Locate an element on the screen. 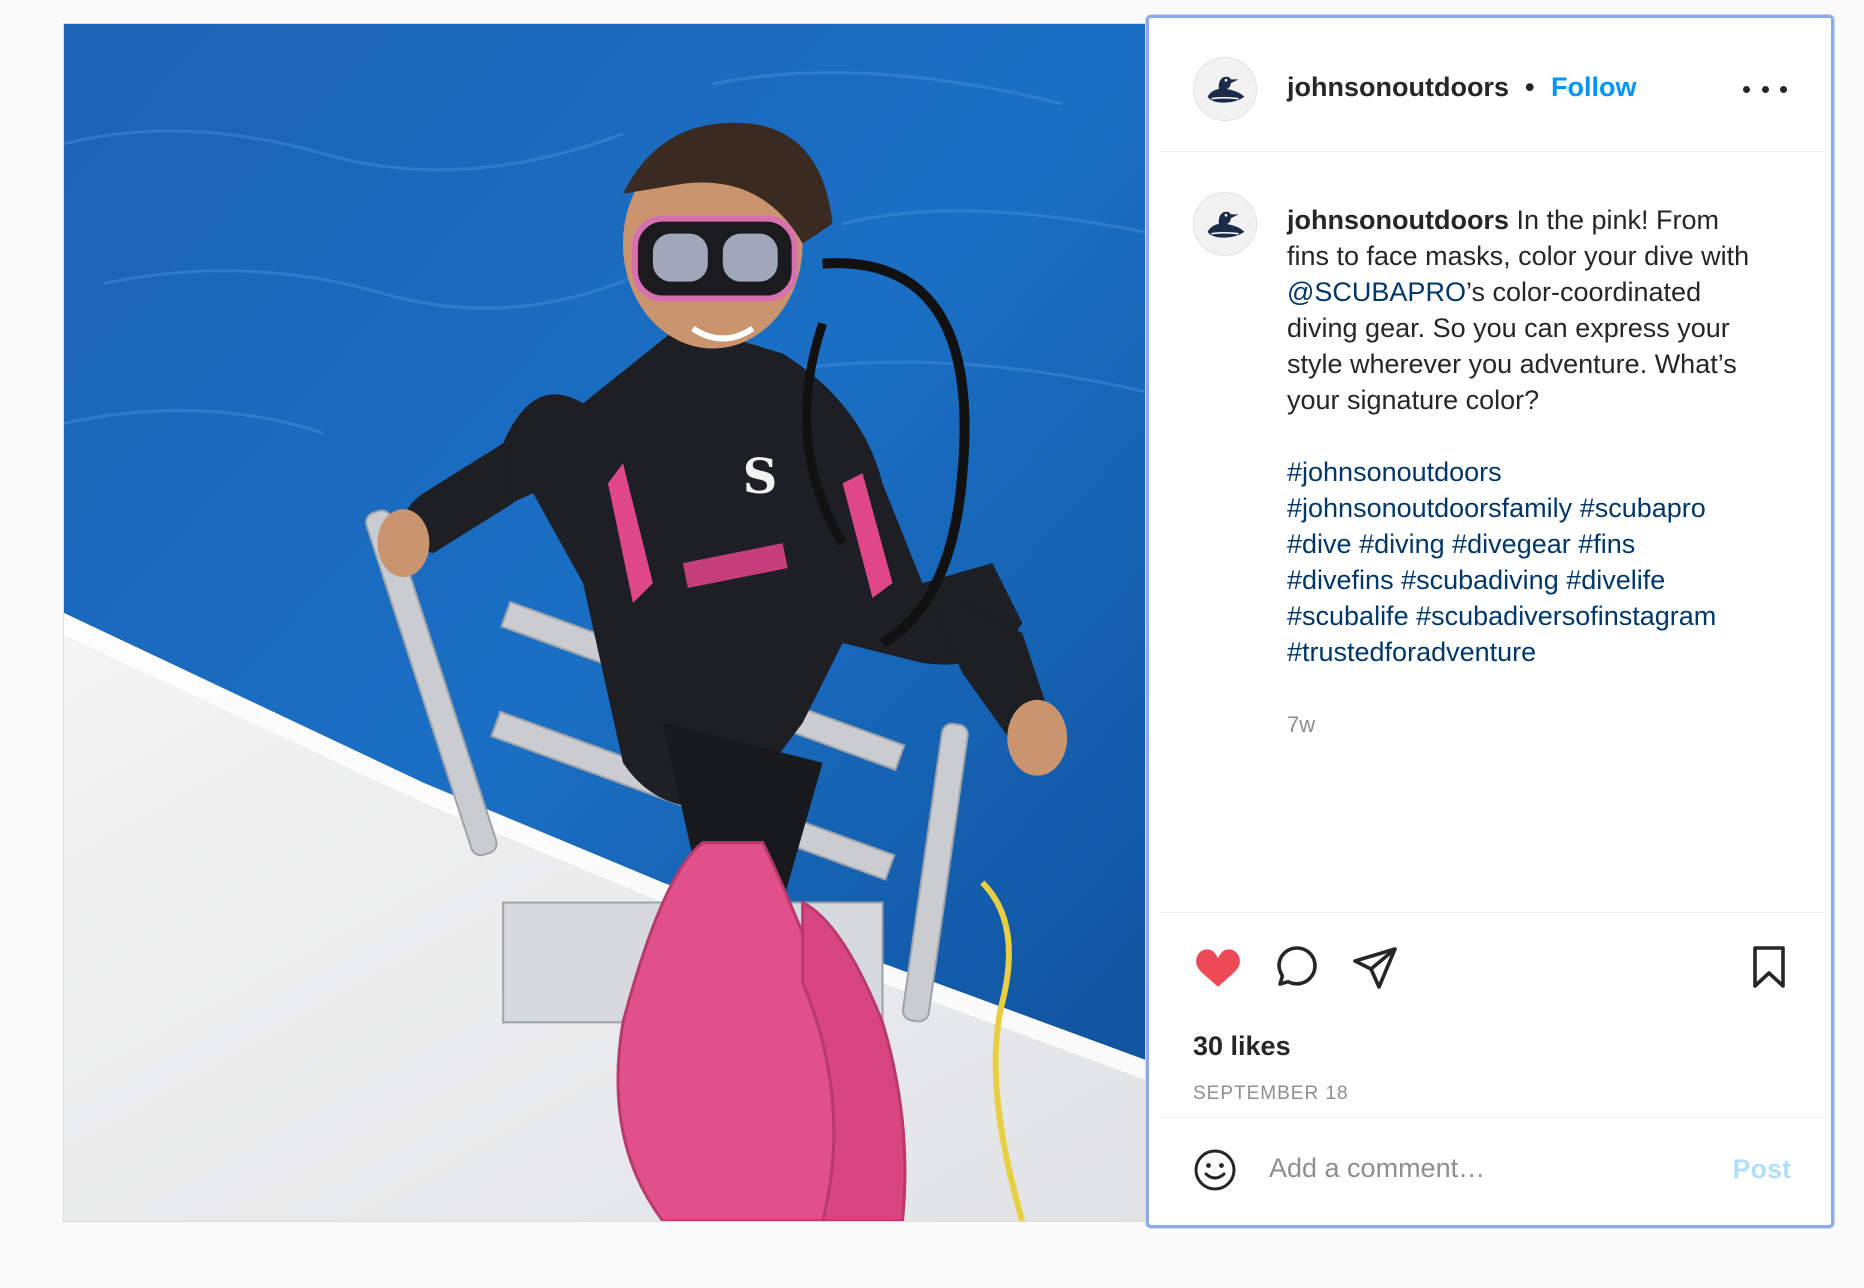  hashtag-link: #divefins is located at coordinates (1340, 580).